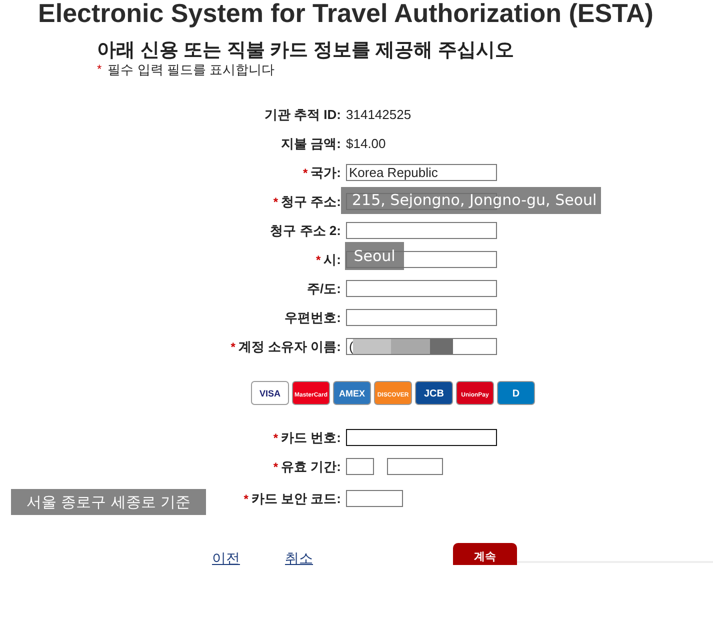 This screenshot has width=713, height=618. Describe the element at coordinates (311, 201) in the screenshot. I see `field-label: 청구 주소:` at that location.